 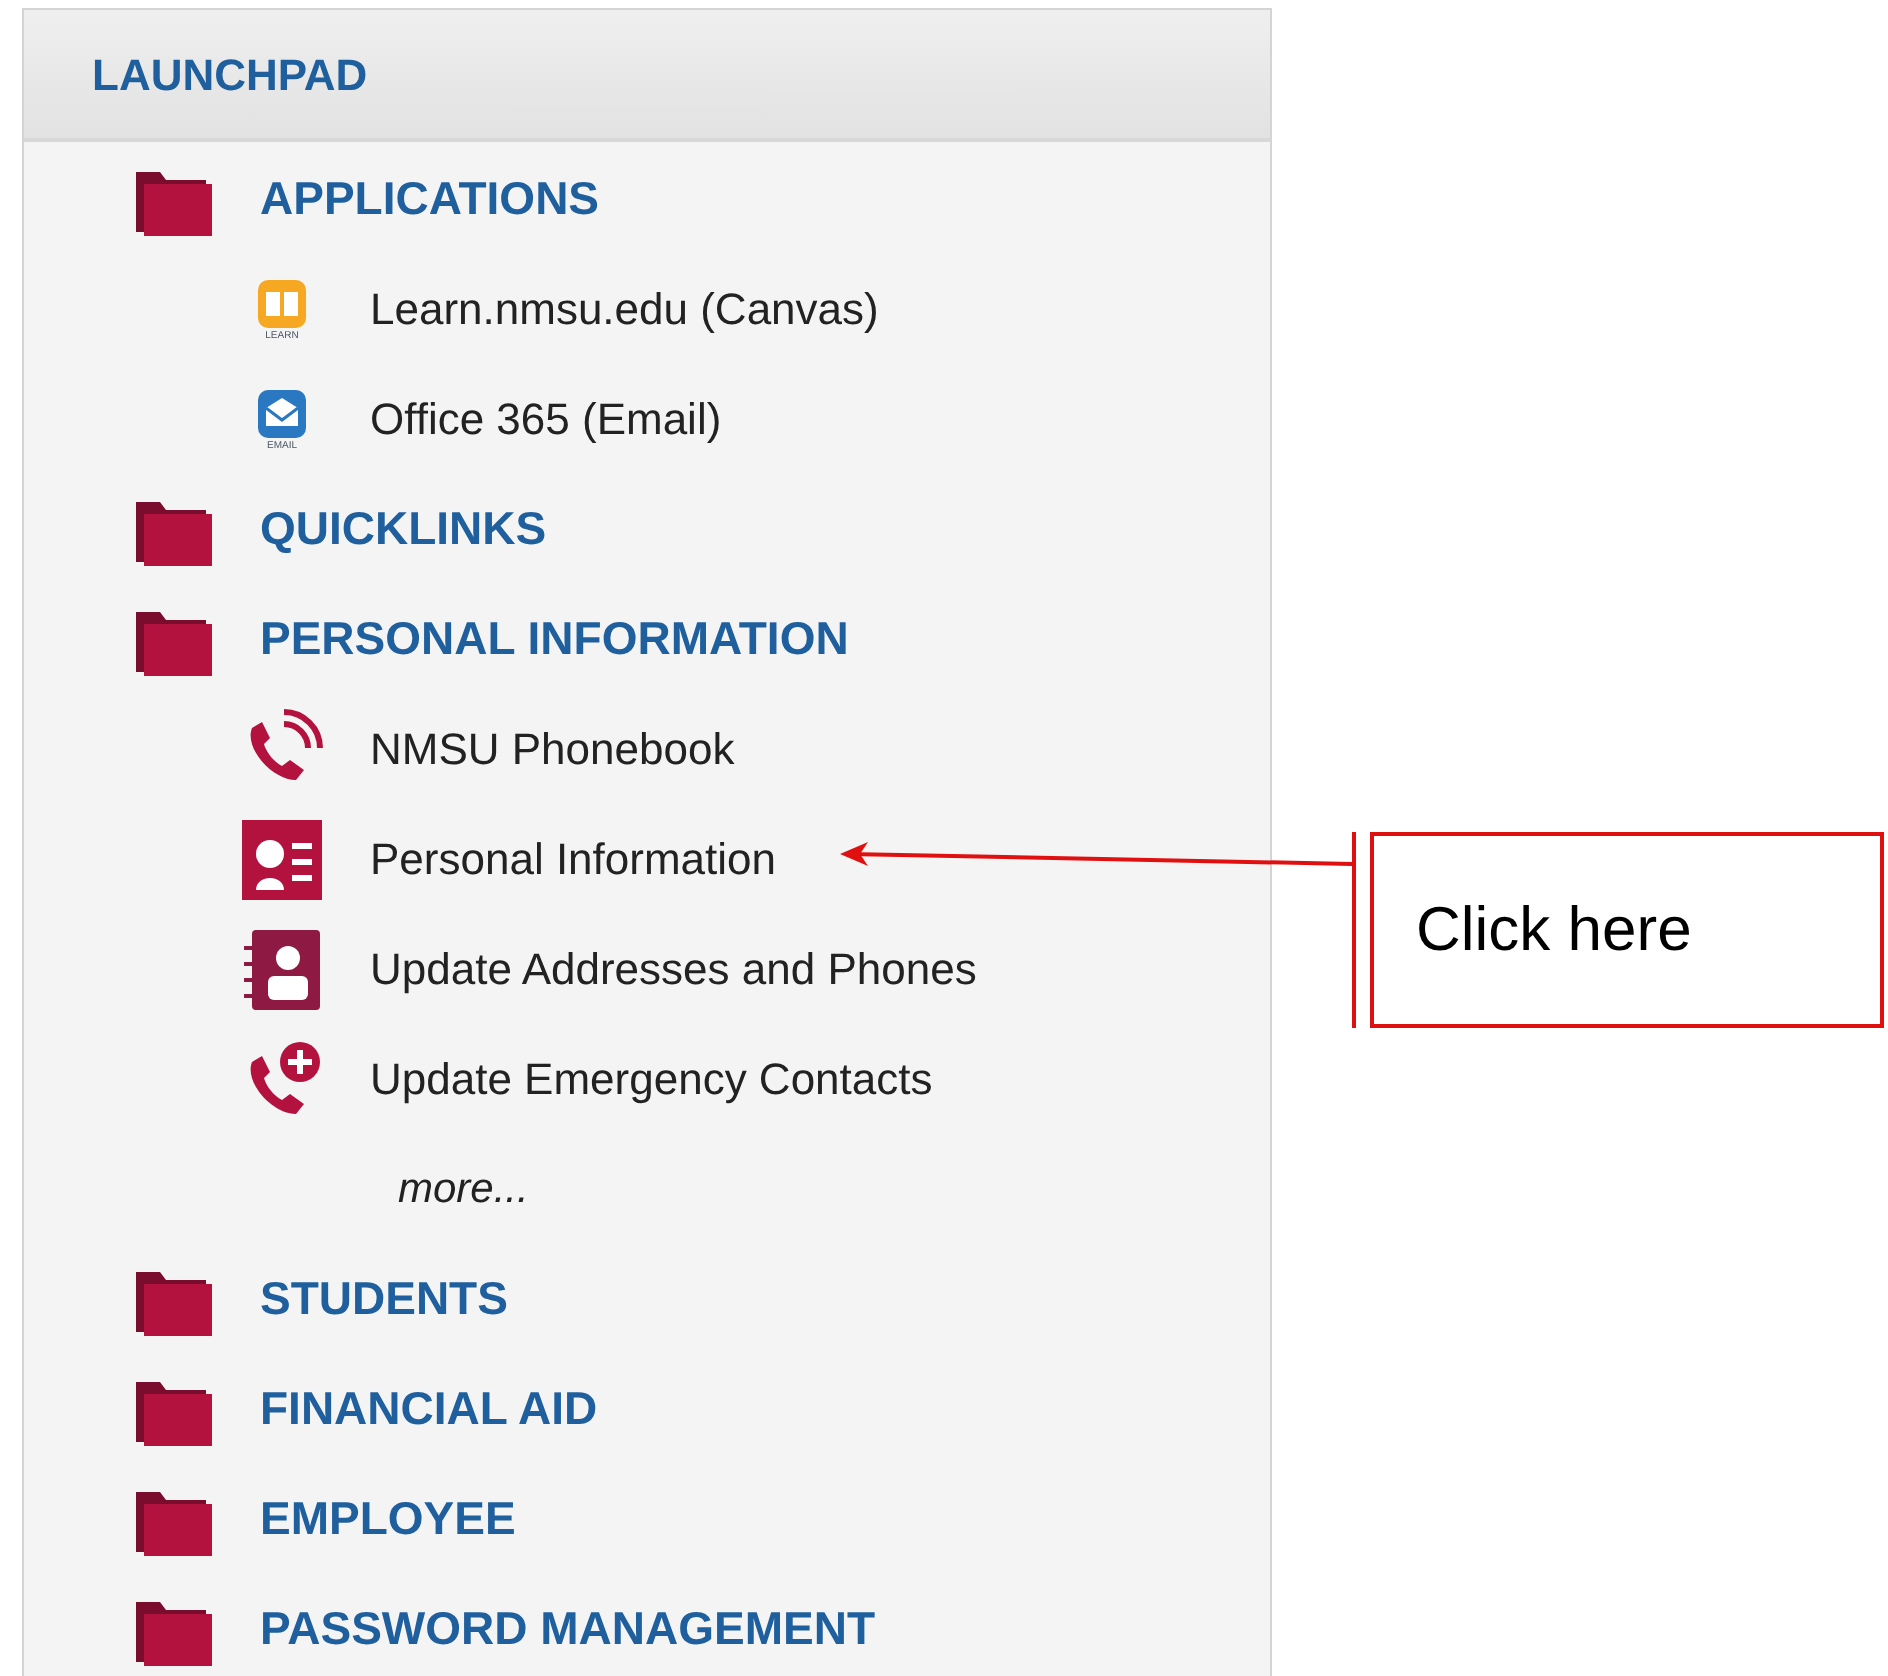 What do you see at coordinates (230, 75) in the screenshot?
I see `panel-title: LAUNCHPAD` at bounding box center [230, 75].